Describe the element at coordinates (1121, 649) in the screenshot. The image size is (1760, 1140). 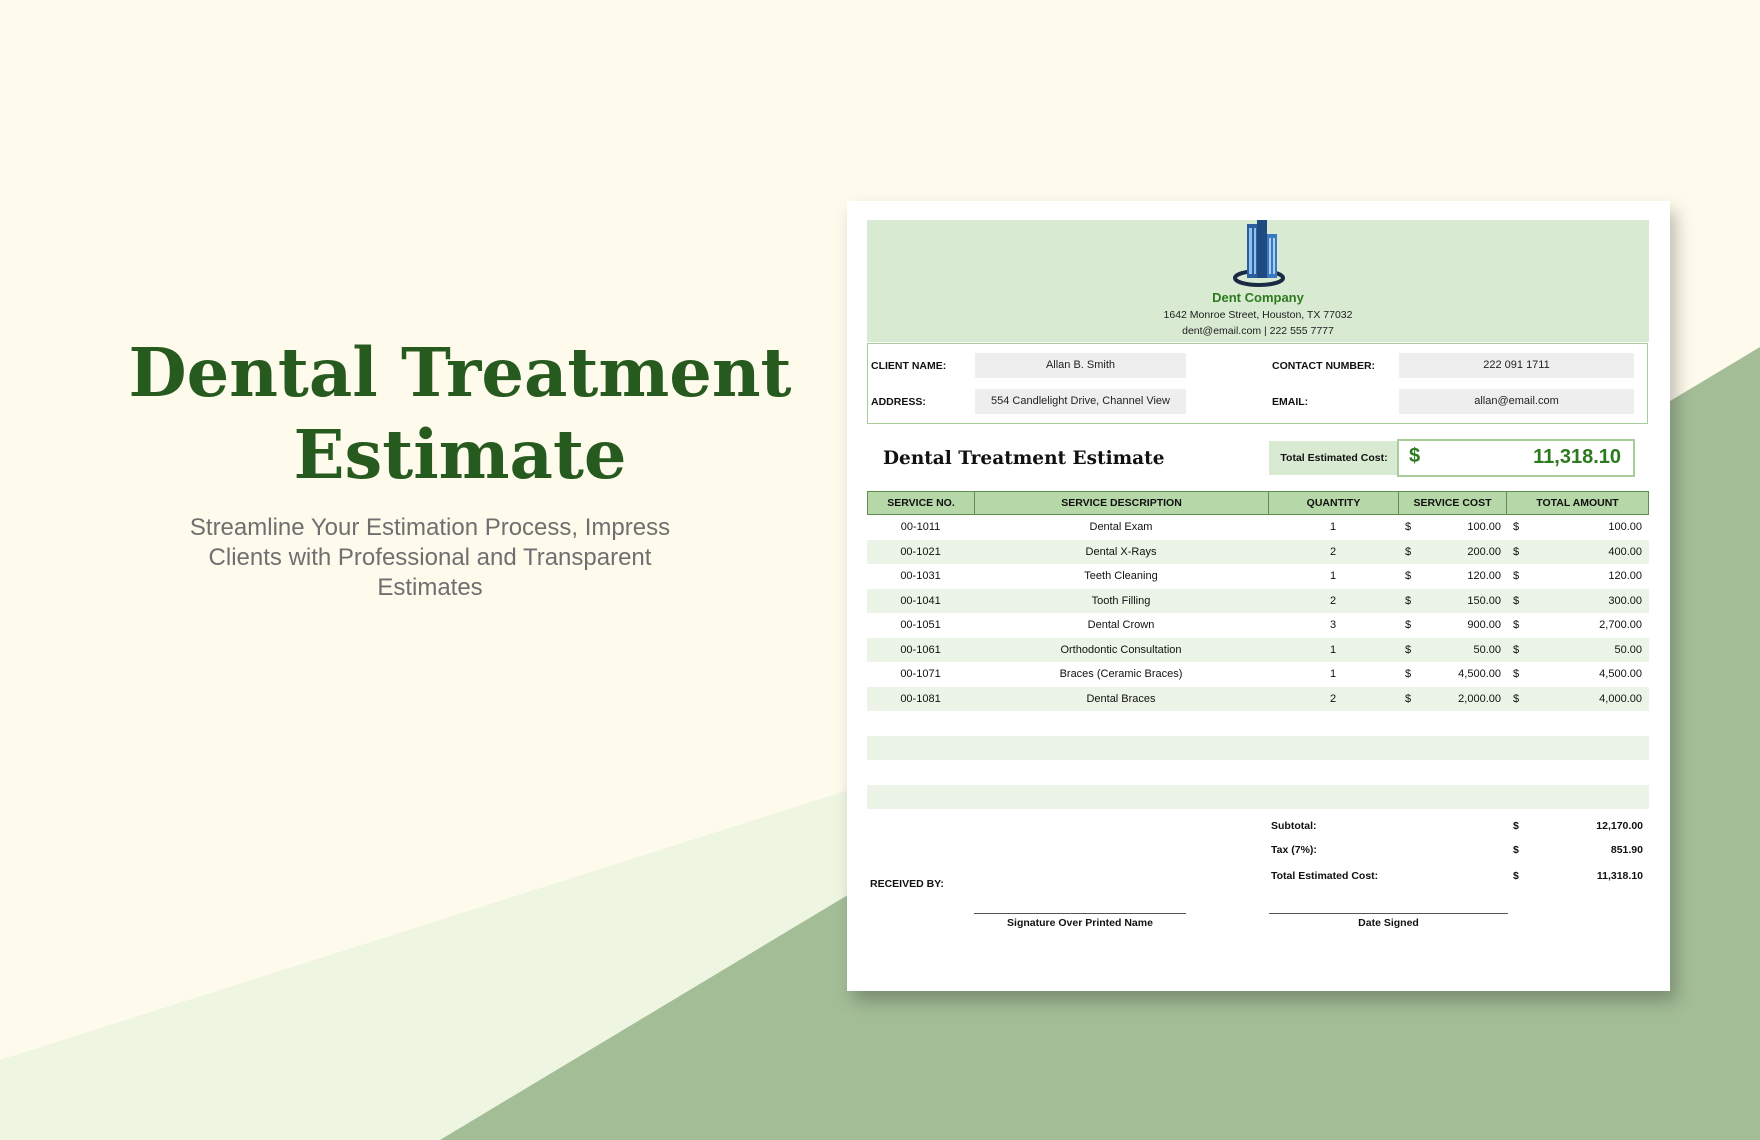
I see `cell-desc: Orthodontic Consultation` at that location.